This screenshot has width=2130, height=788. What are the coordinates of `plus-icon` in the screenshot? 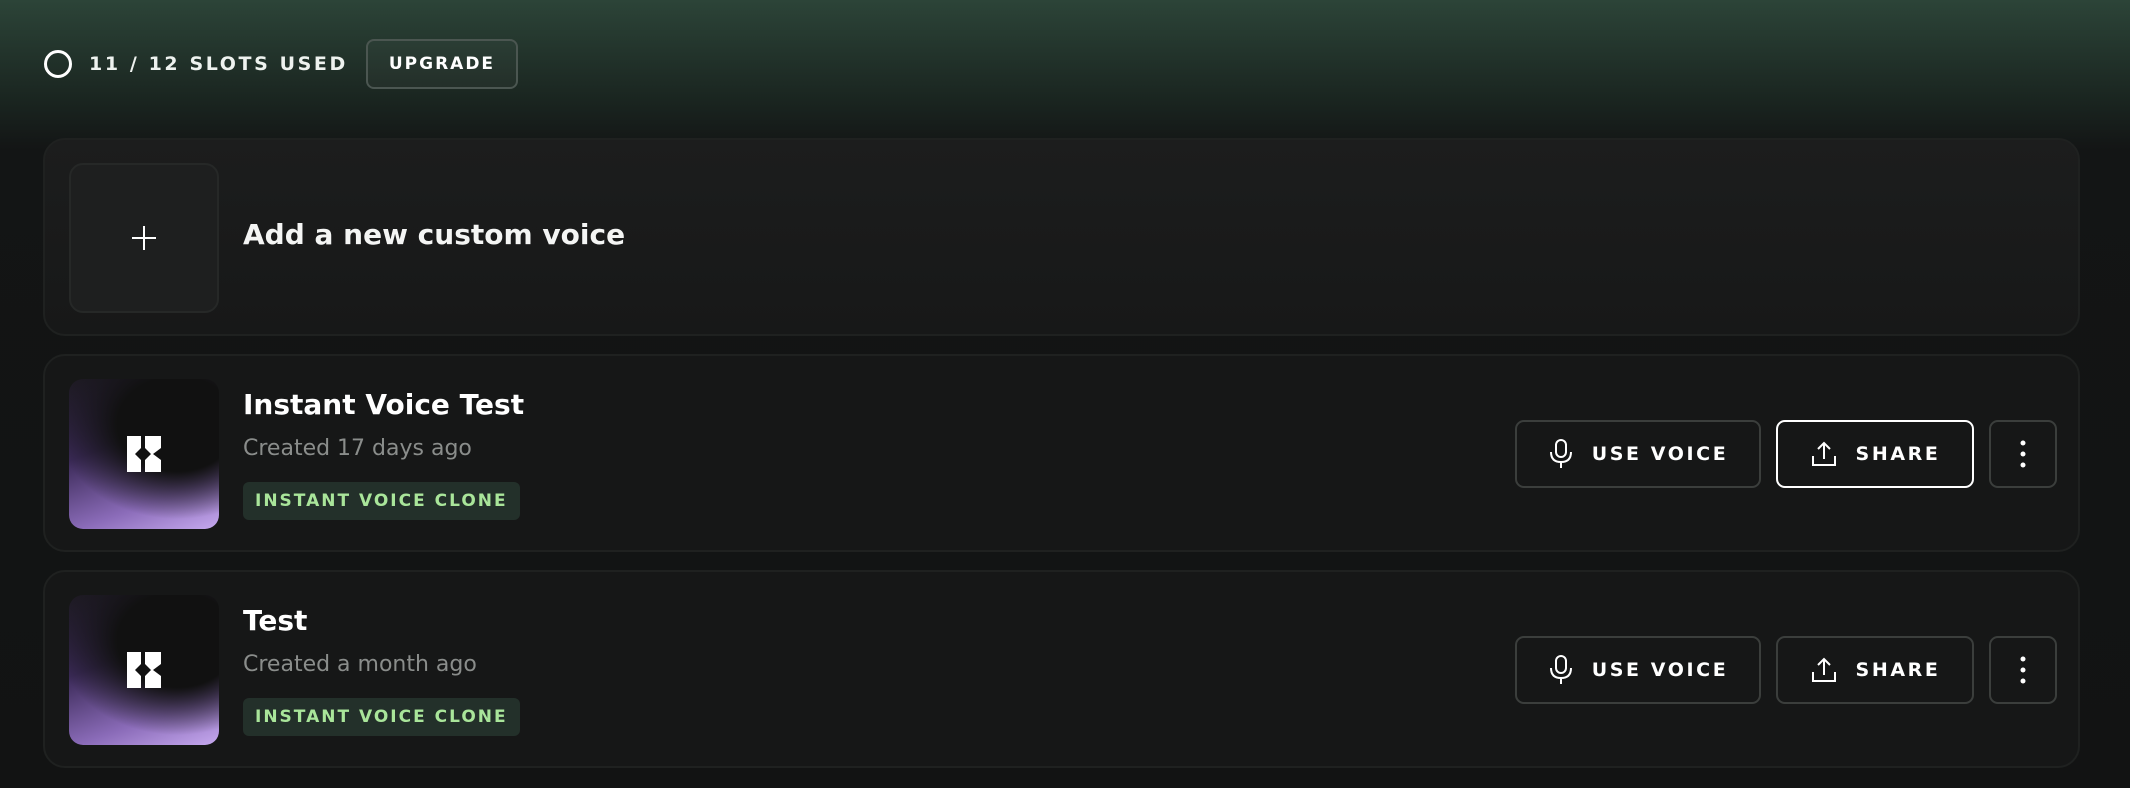 It's located at (144, 238).